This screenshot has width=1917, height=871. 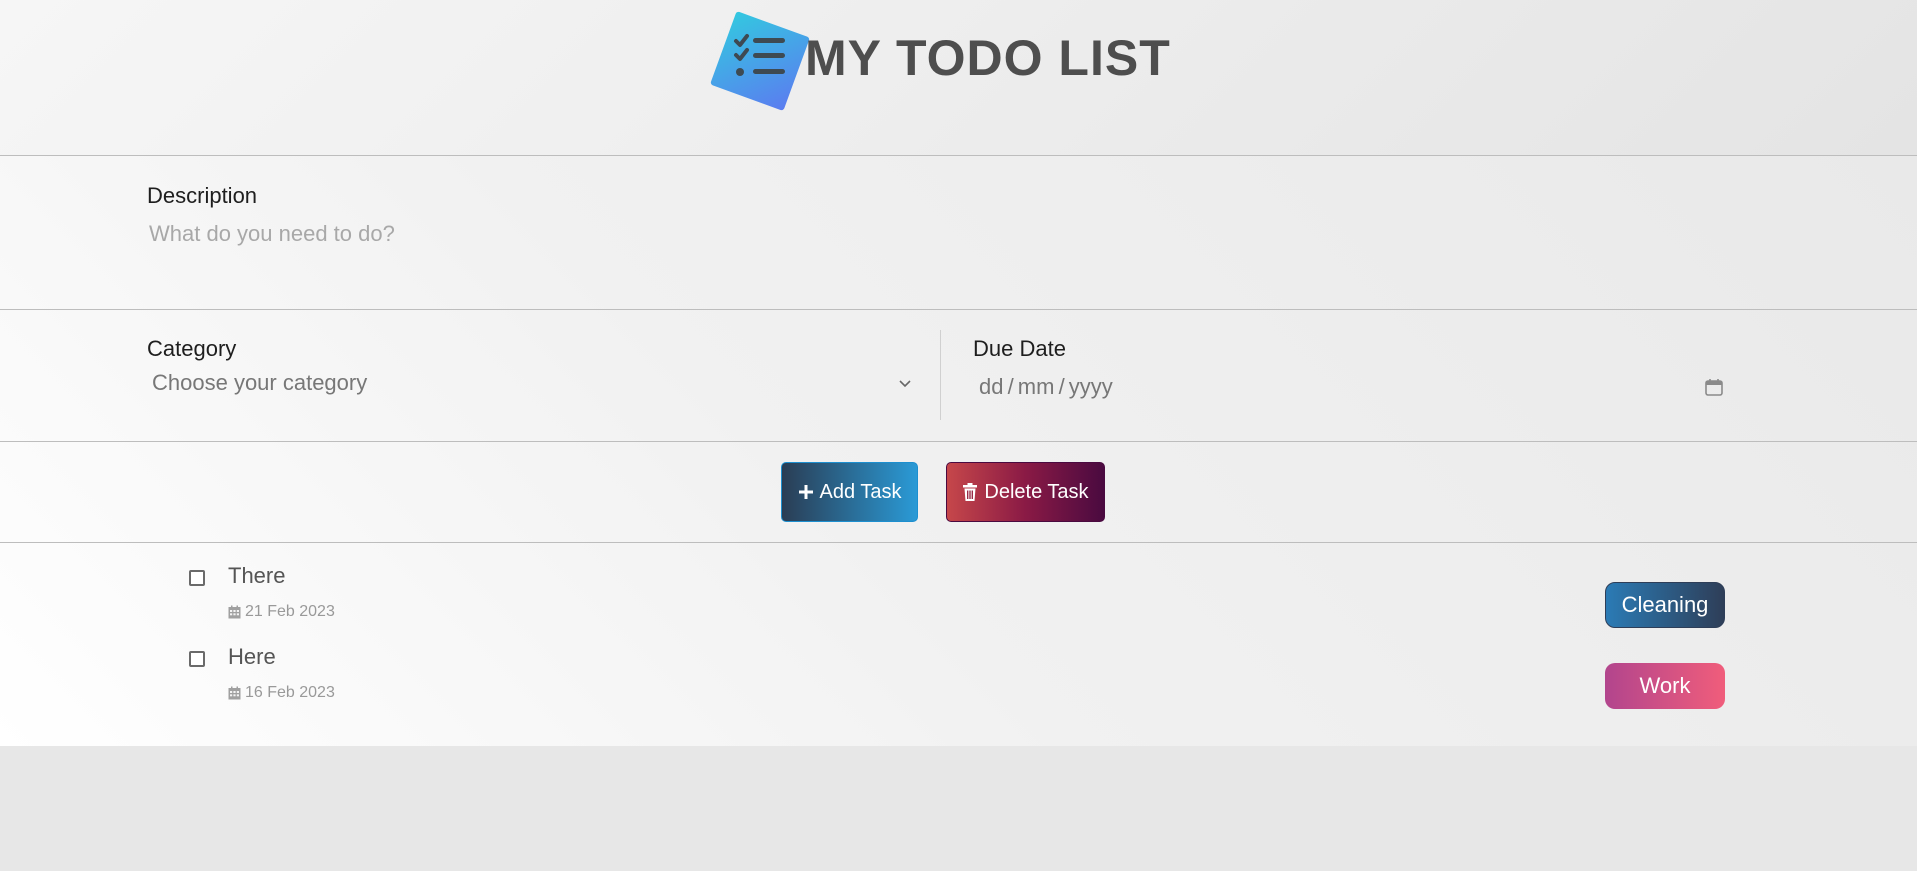 I want to click on category-tag: Work, so click(x=1665, y=686).